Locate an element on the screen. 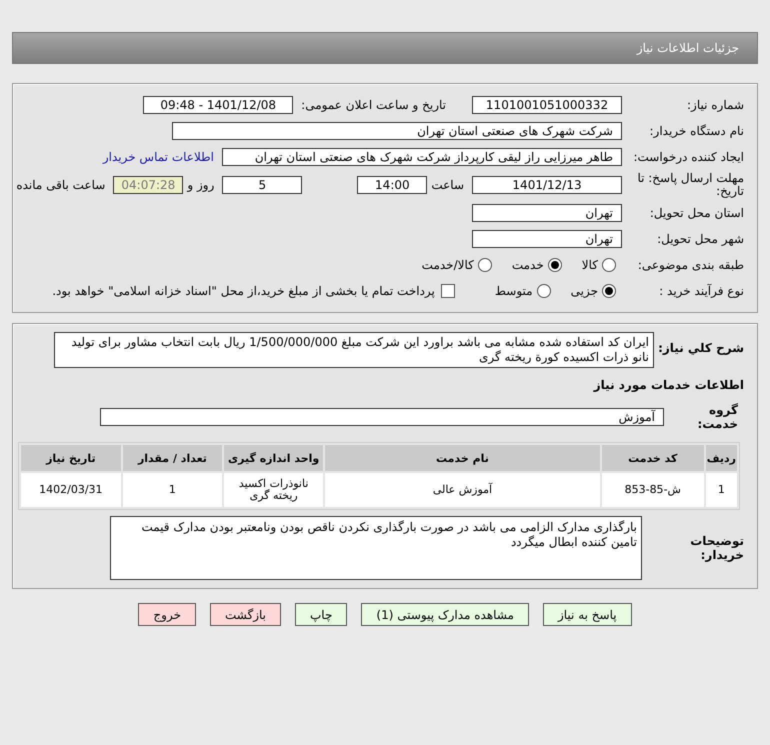 This screenshot has width=770, height=745. summary-field: ایران کد استفاده شده مشابه می باشد براورد این شرکت مبلغ 1/500/000/000 ریال بابت انتخاب مشاور برای تولید نانو ذرات اکسیده کورة ریخته گری is located at coordinates (354, 350).